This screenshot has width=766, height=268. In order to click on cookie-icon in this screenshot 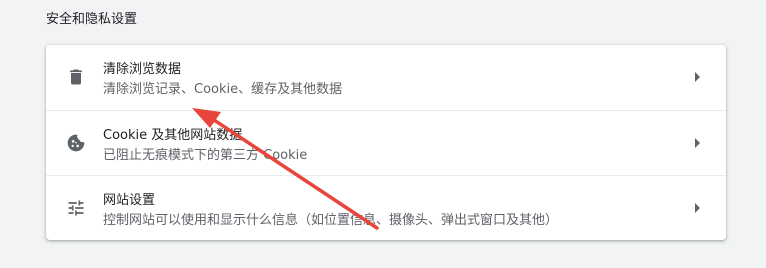, I will do `click(76, 143)`.